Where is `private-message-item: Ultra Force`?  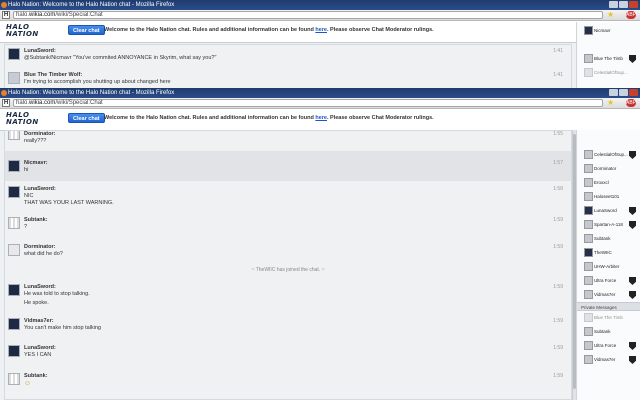
private-message-item: Ultra Force is located at coordinates (608, 346).